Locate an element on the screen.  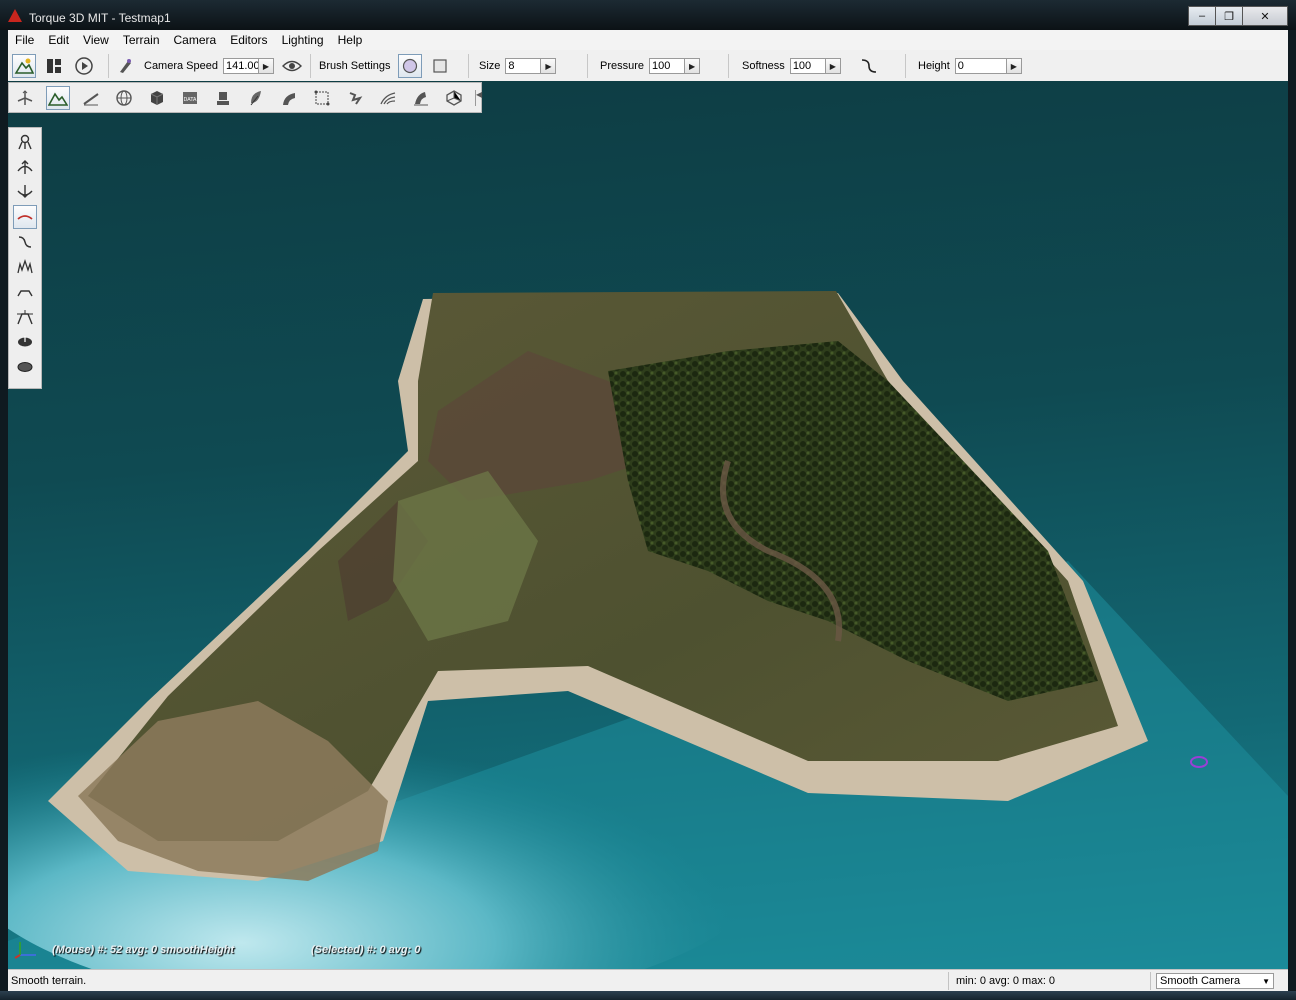
gui-editor-icon is located at coordinates (54, 66).